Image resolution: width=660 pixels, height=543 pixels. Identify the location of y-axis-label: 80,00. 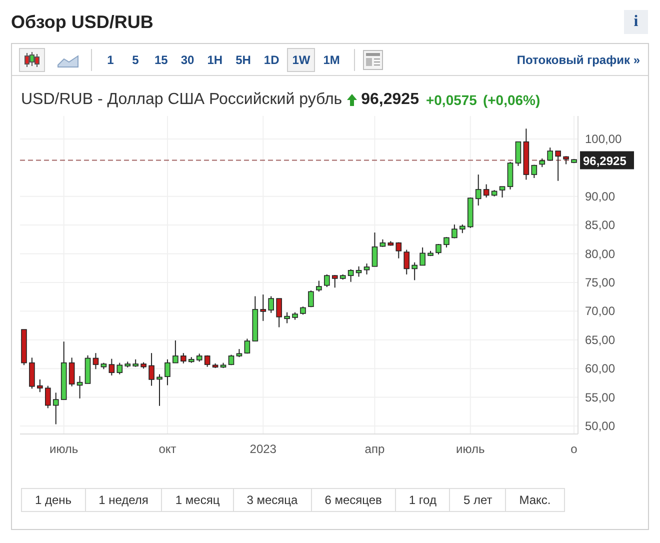
(600, 253).